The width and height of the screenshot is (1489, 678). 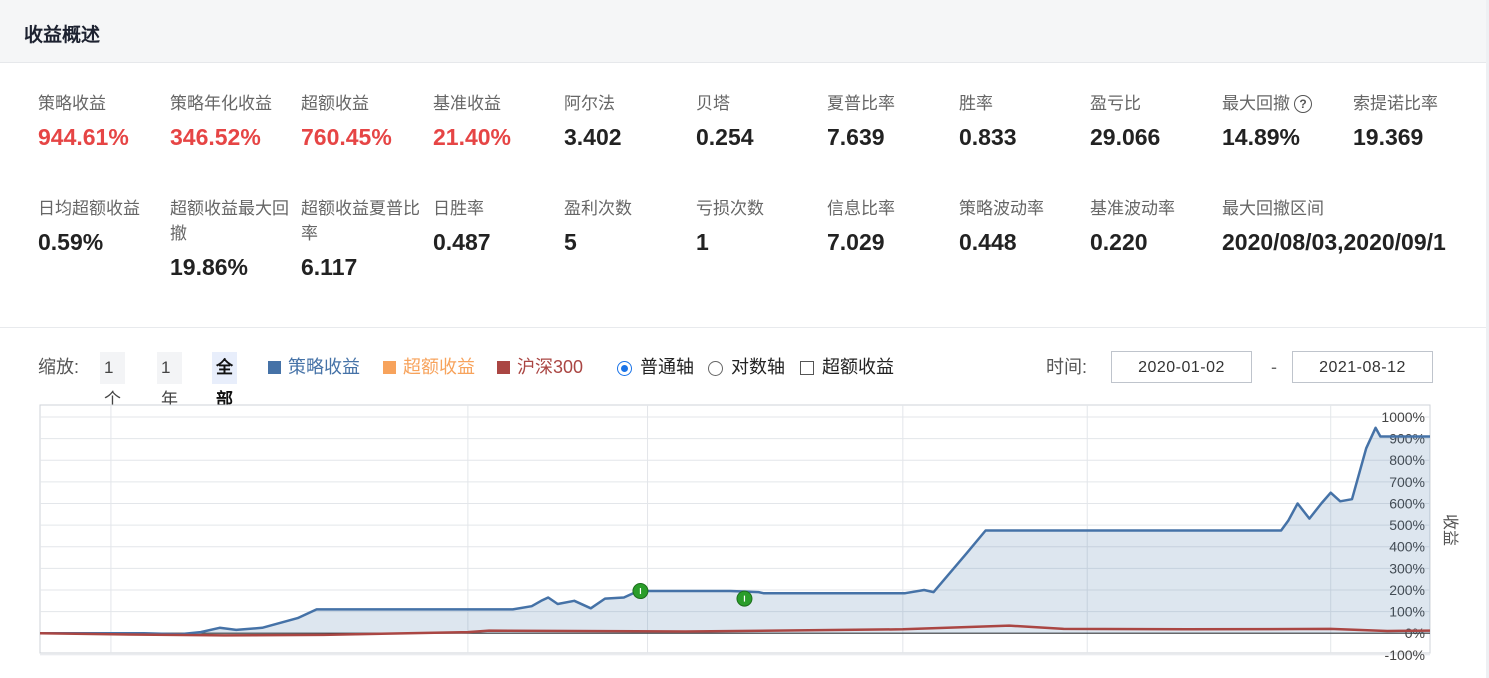 I want to click on metric-value: 1, so click(x=702, y=242).